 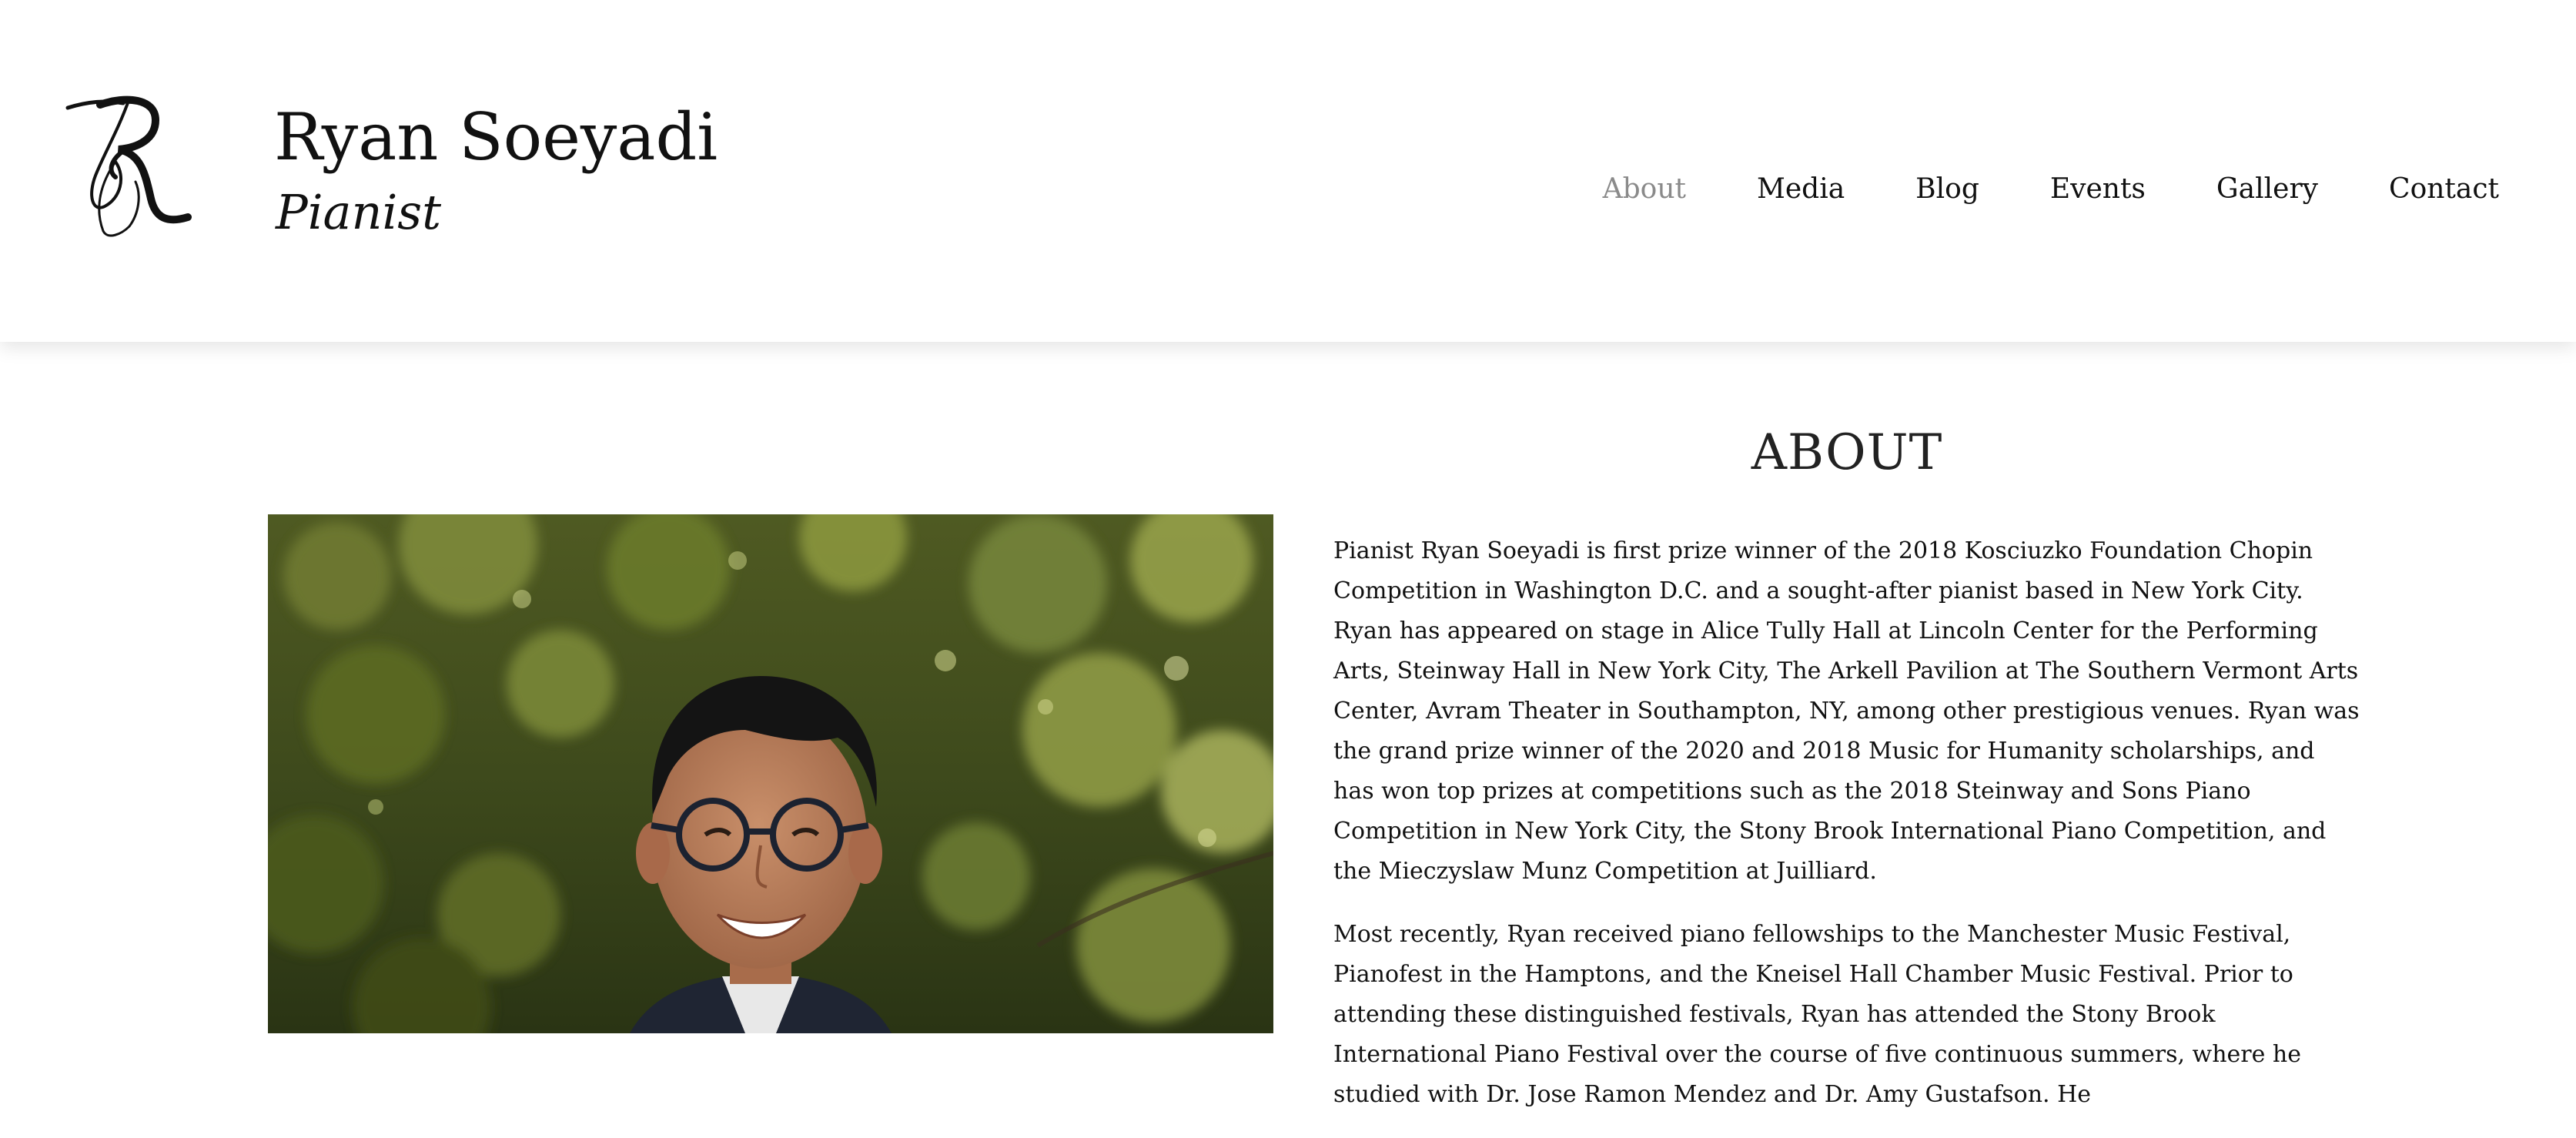 I want to click on nav-about: About, so click(x=1644, y=189).